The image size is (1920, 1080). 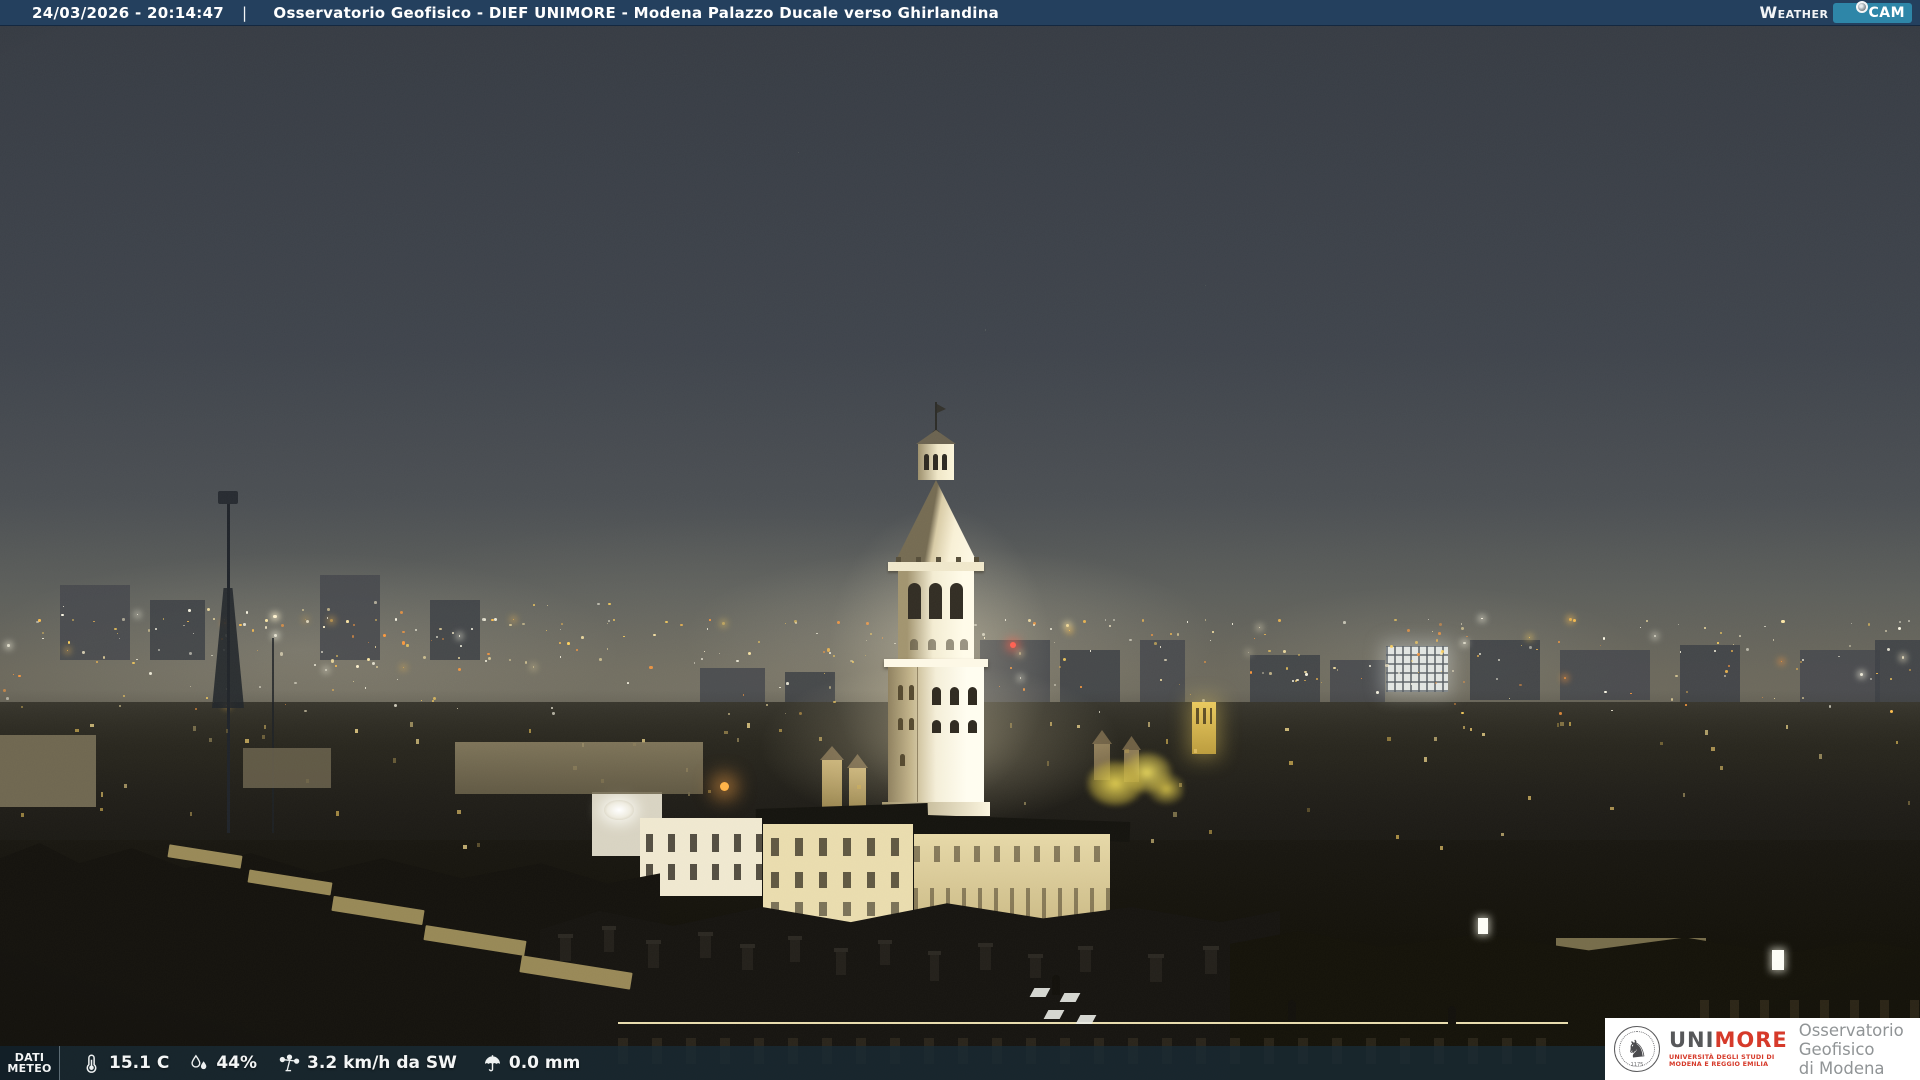 What do you see at coordinates (1692, 1039) in the screenshot?
I see `unimore-uni: UNI` at bounding box center [1692, 1039].